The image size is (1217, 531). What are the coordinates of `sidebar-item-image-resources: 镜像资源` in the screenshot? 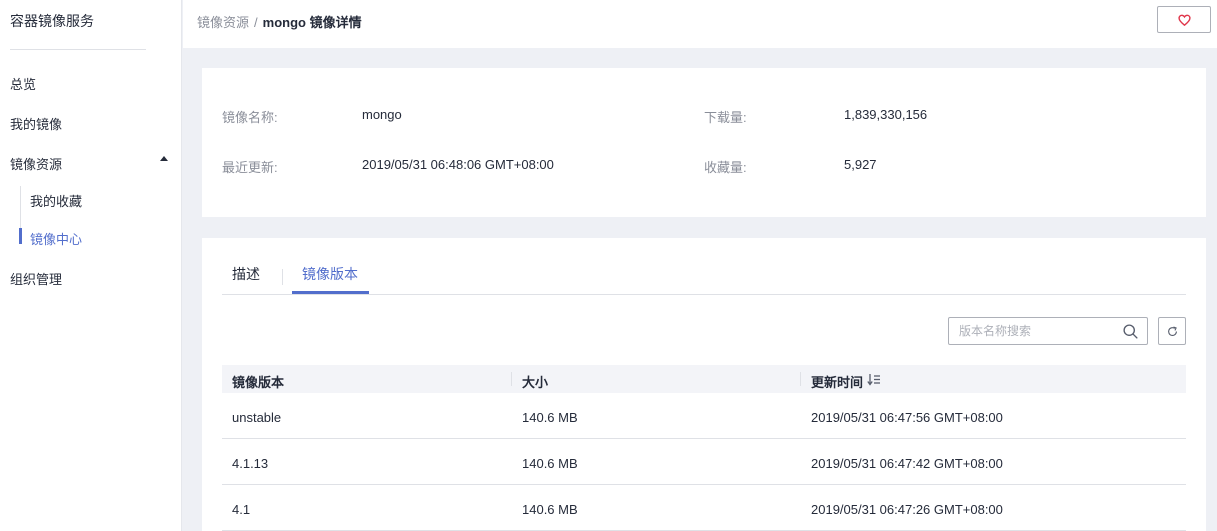 It's located at (36, 163).